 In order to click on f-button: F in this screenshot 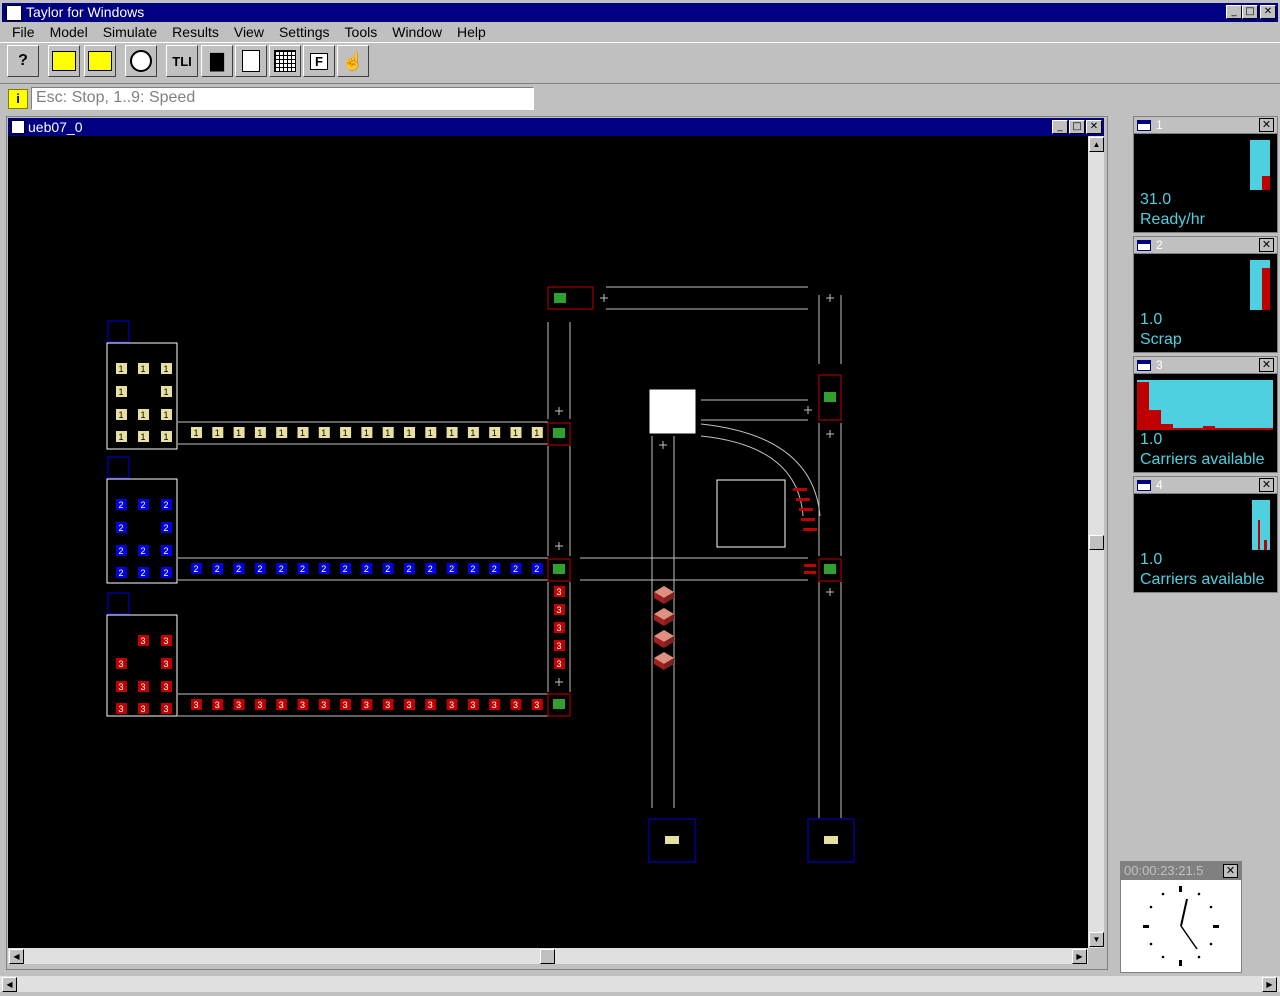, I will do `click(319, 61)`.